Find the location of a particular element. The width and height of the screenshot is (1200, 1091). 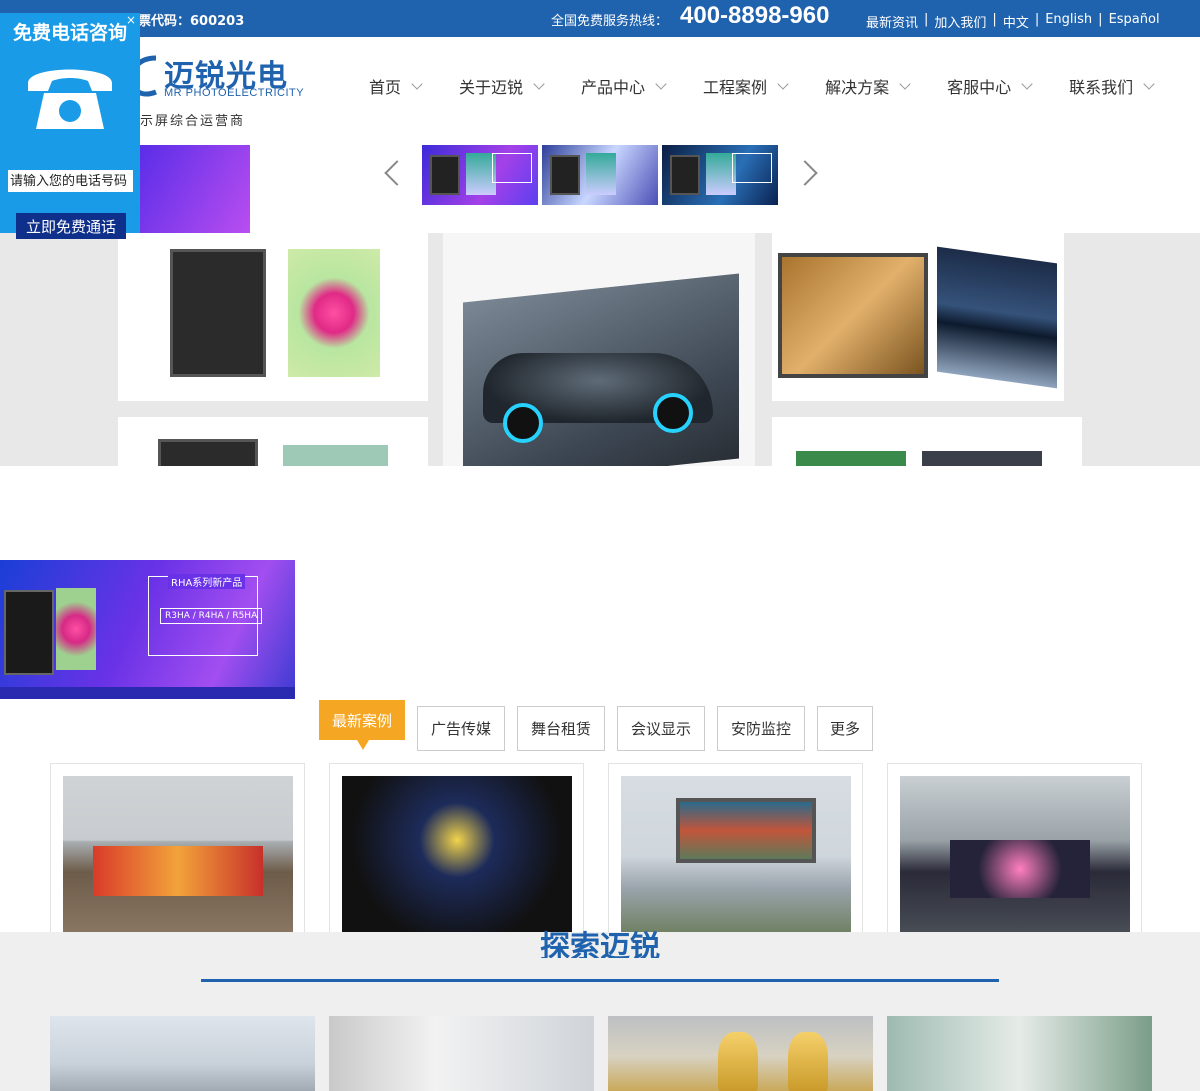

tab-stage-rental: 舞台租赁 is located at coordinates (561, 728).